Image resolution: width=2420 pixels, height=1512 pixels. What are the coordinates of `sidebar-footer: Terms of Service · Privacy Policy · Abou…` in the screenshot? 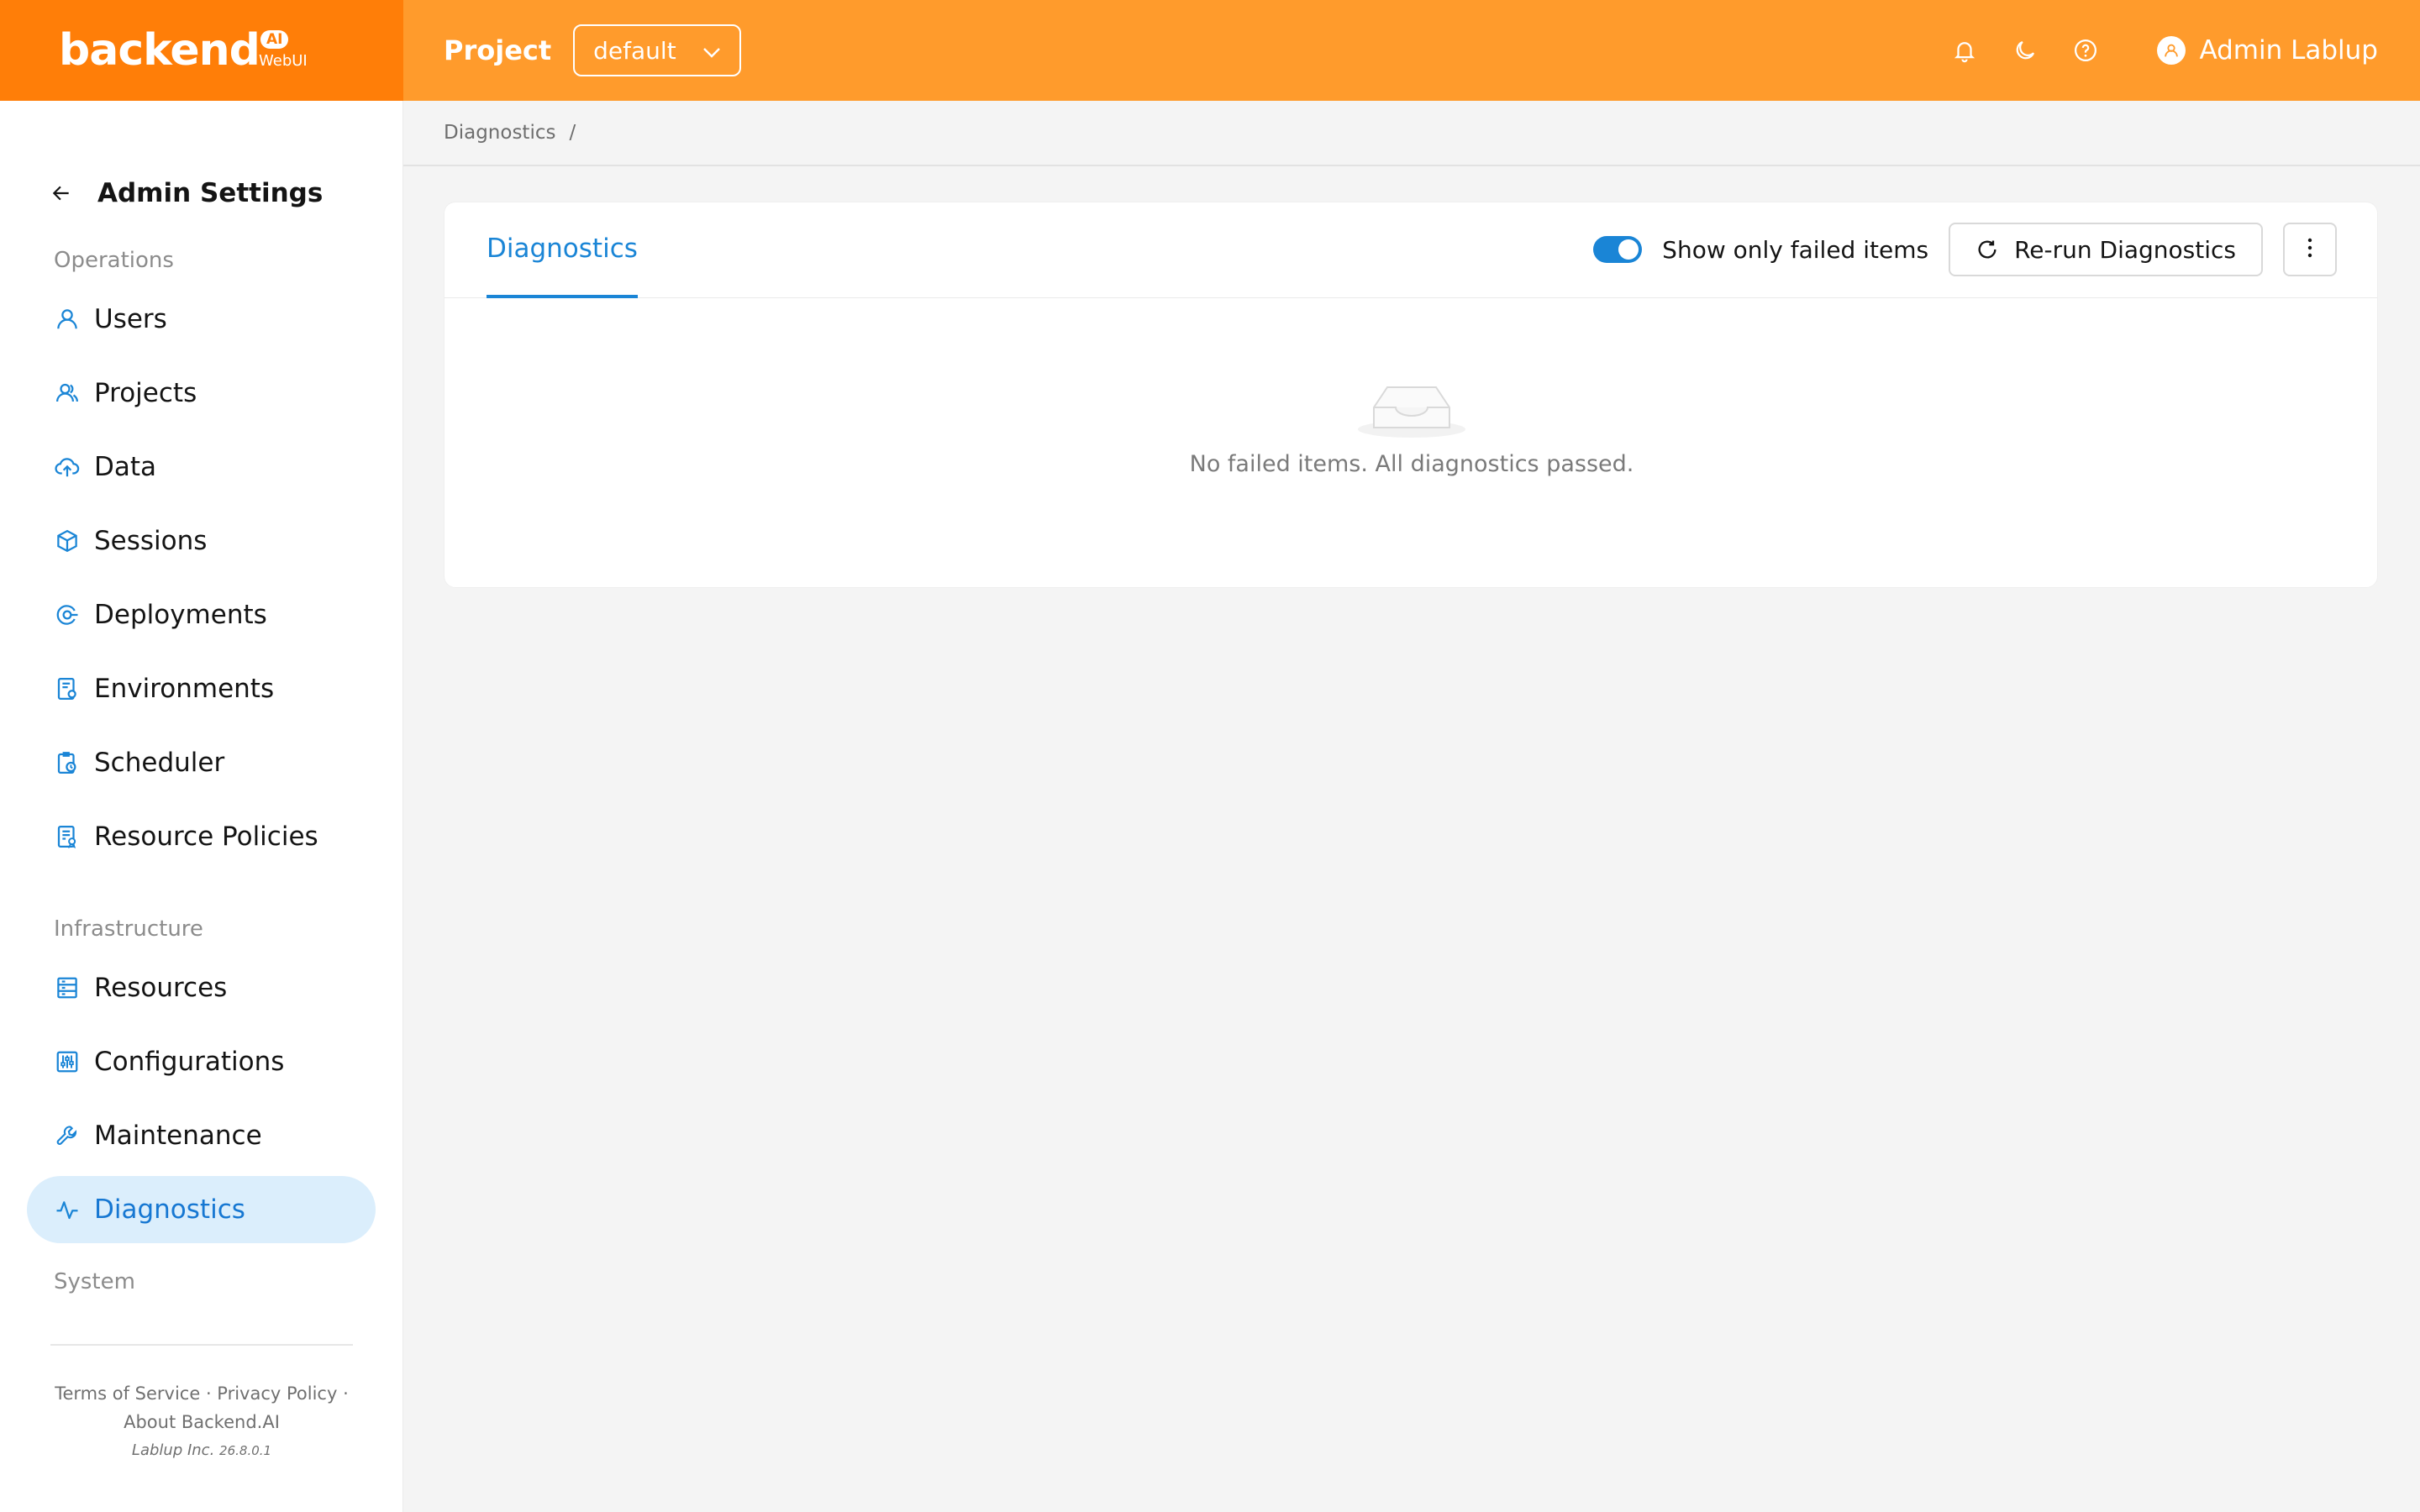 It's located at (202, 1404).